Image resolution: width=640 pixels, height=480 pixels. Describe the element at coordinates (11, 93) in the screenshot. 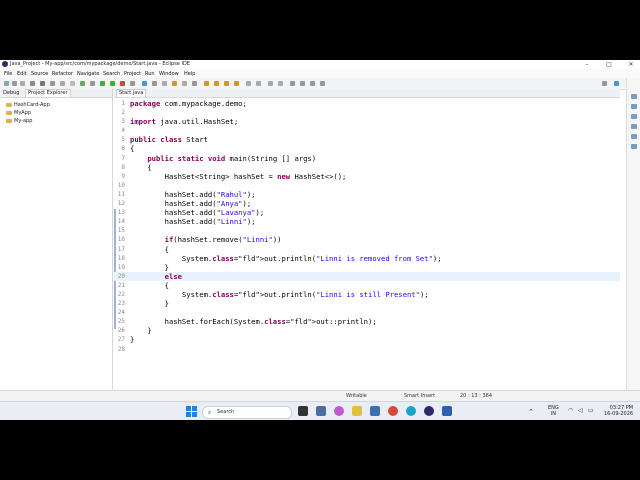

I see `tab-debug: Debug` at that location.